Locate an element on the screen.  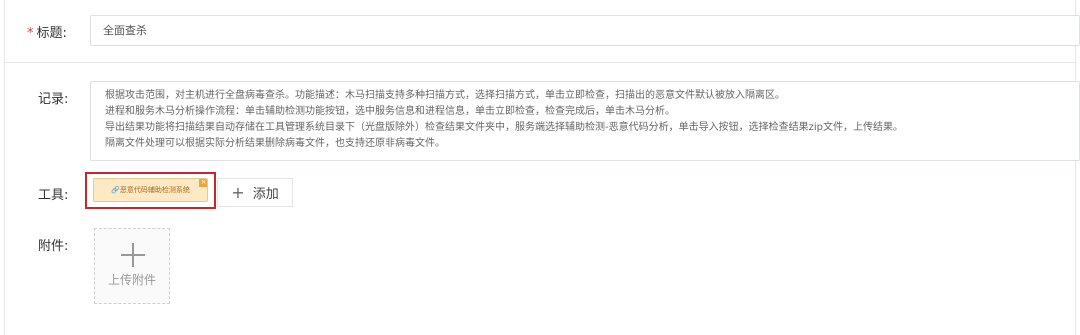
attachment-label: 附件: is located at coordinates (53, 246).